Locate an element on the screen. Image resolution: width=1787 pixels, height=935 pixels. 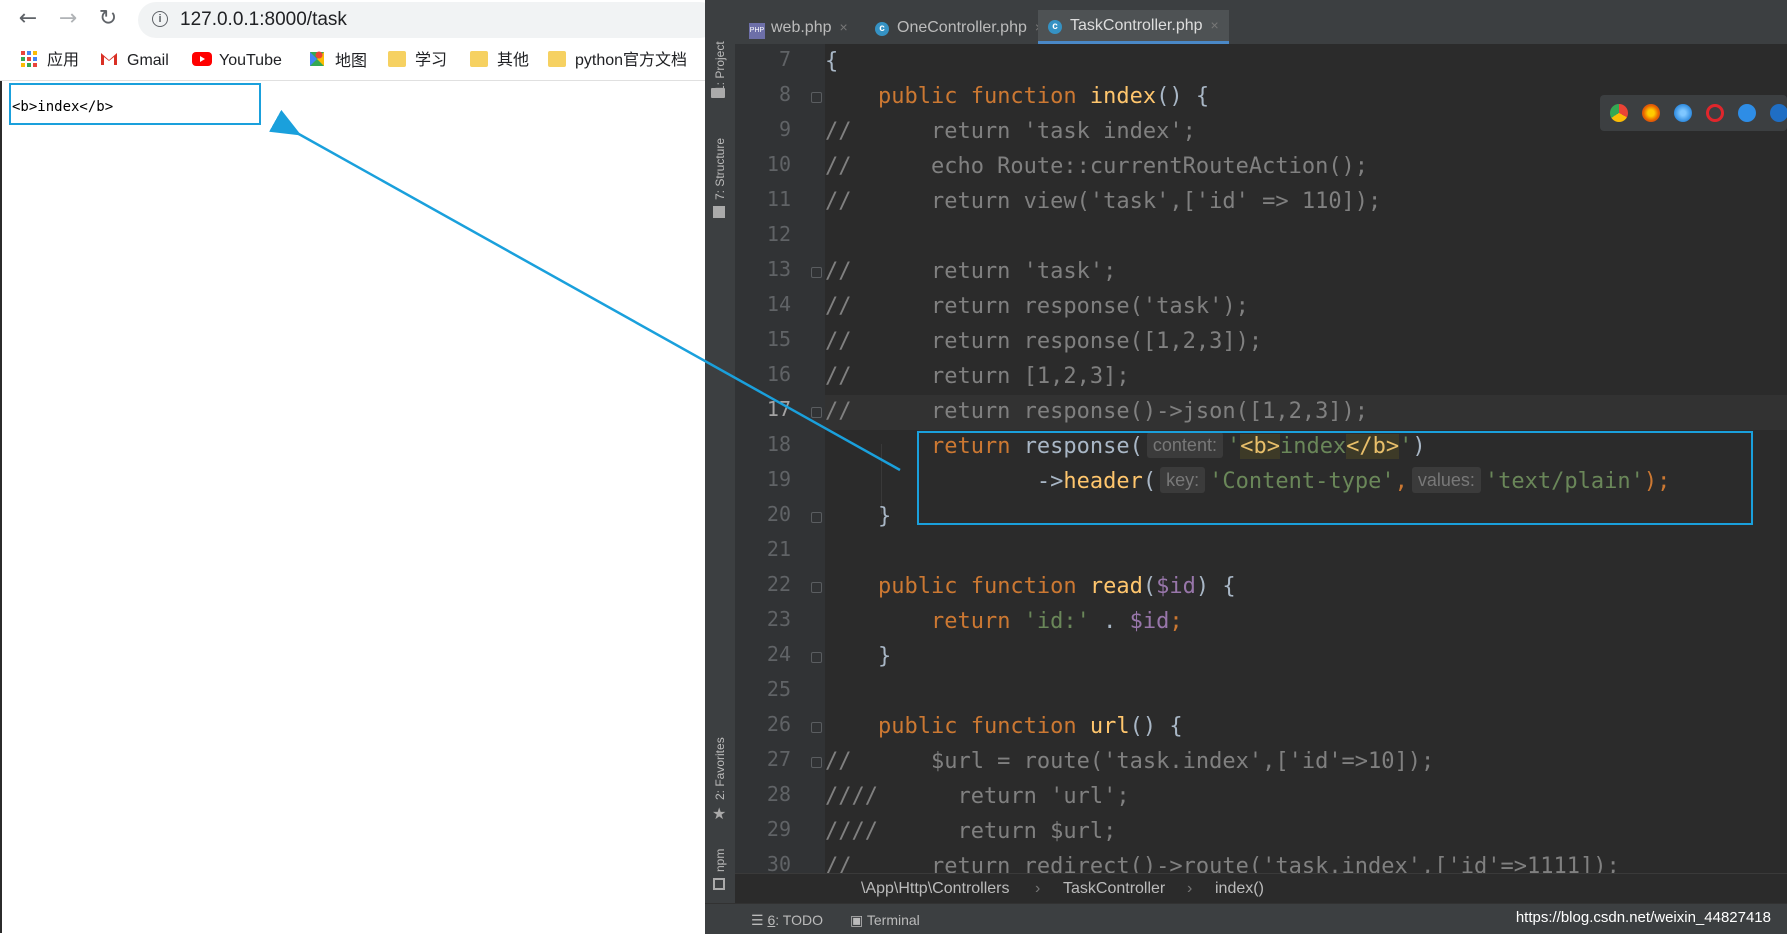
tab-taskcontroller: c TaskController.php × is located at coordinates (1133, 27).